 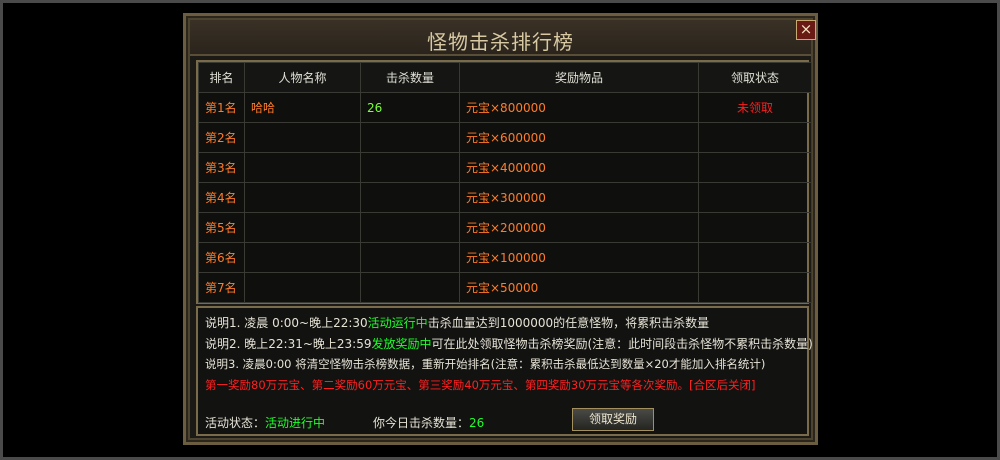 I want to click on claim-status-cell: 未领取, so click(x=755, y=107).